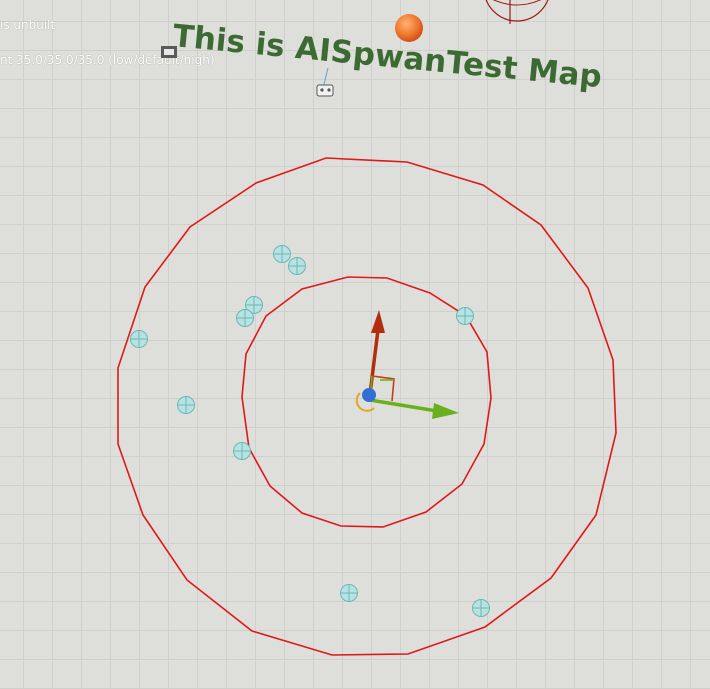  Describe the element at coordinates (517, 12) in the screenshot. I see `sphere-actor` at that location.